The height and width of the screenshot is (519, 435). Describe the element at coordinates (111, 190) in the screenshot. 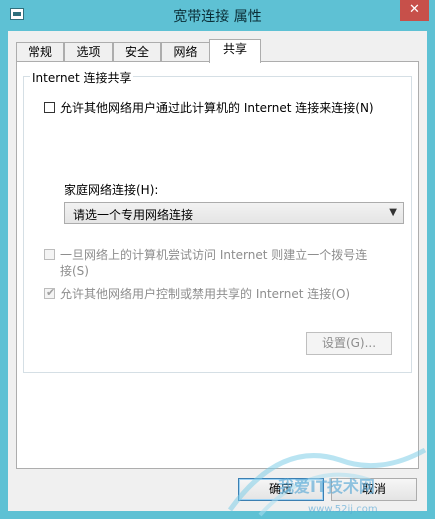

I see `home-network-label: 家庭网络连接(H):` at that location.